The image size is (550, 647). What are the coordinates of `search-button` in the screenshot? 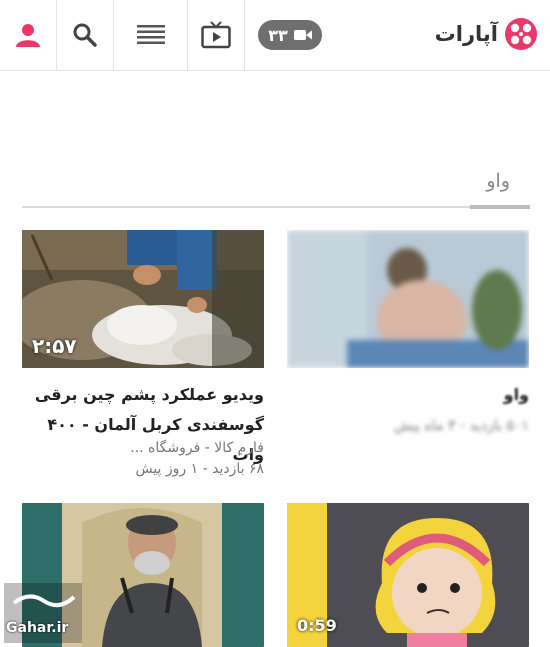 It's located at (85, 35).